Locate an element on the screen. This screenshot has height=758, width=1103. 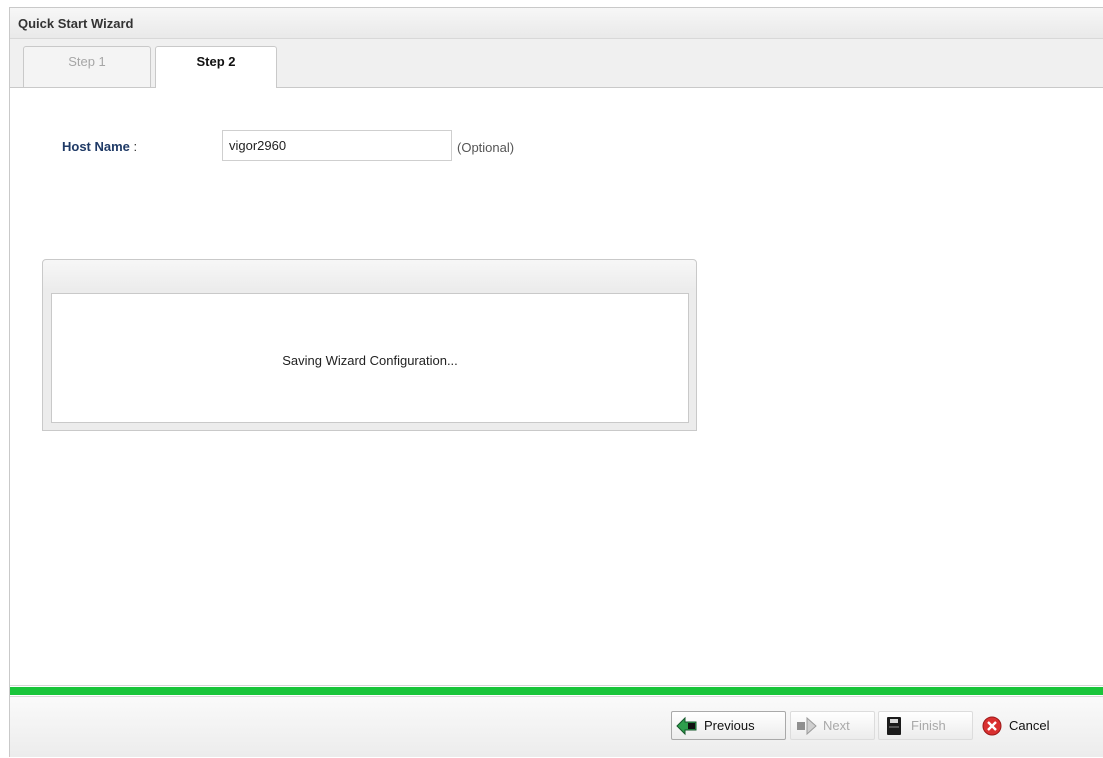
tab-step-2: Step 2 is located at coordinates (216, 67).